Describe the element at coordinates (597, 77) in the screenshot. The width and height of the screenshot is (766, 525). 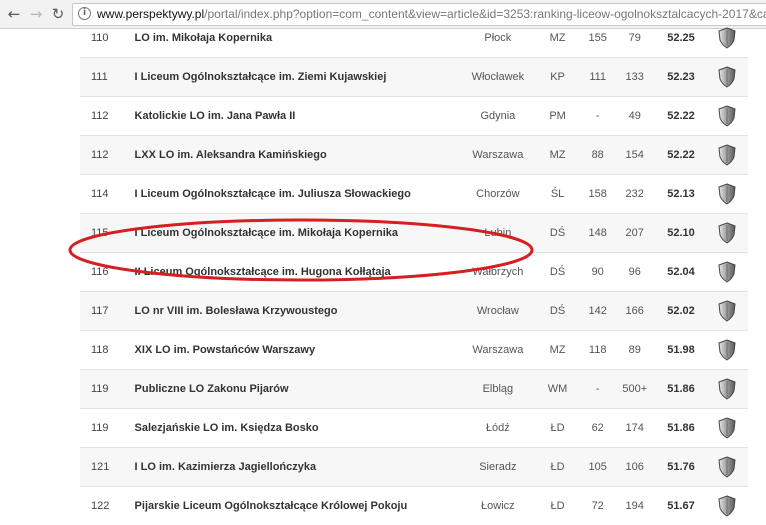
I see `value-a-cell: 111` at that location.